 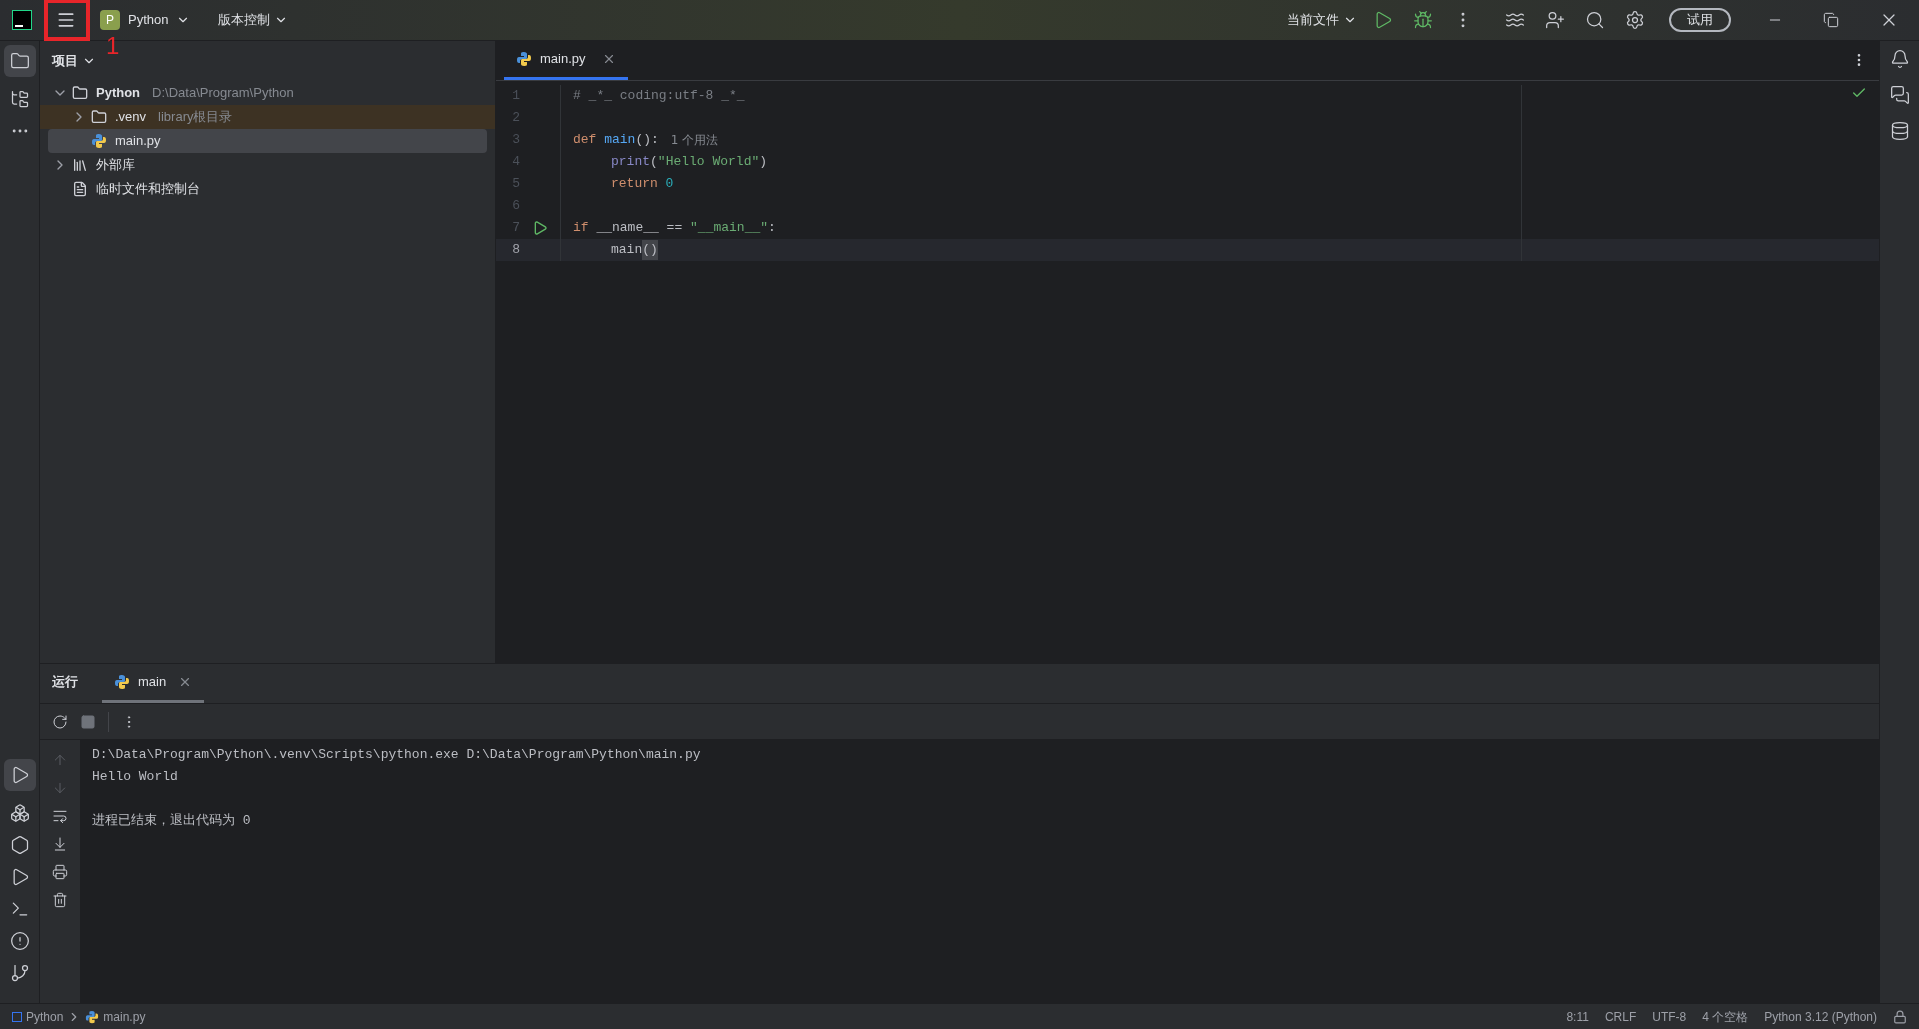 What do you see at coordinates (630, 162) in the screenshot?
I see `code-token: print` at bounding box center [630, 162].